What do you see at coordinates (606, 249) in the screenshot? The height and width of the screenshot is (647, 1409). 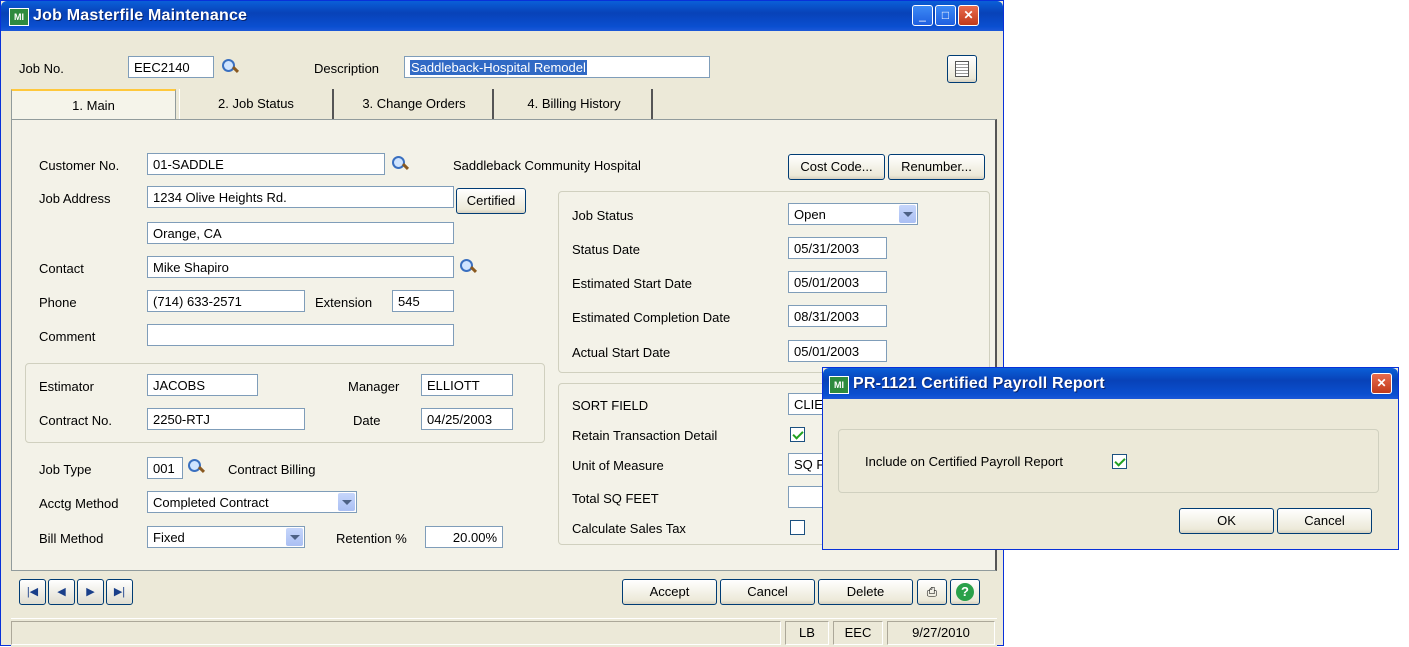 I see `status-date-label: Status Date` at bounding box center [606, 249].